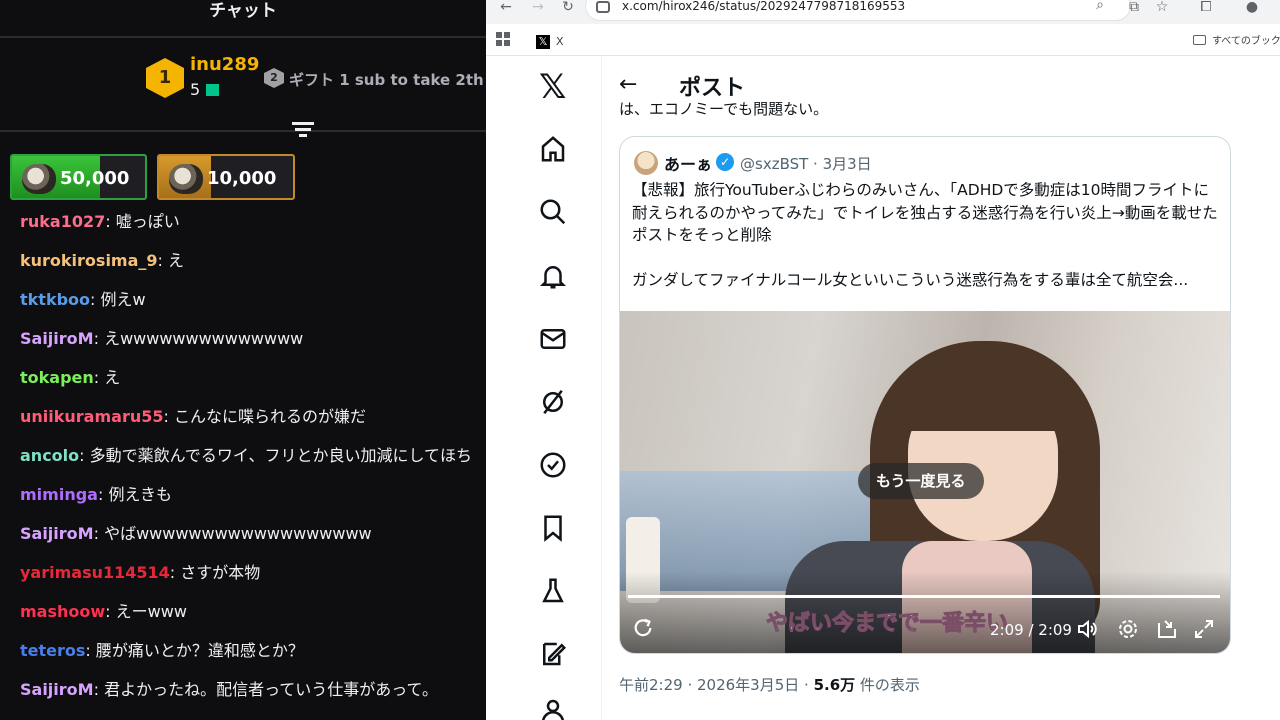  Describe the element at coordinates (199, 650) in the screenshot. I see `chat-text: 腰が痛いとか？違和感とか？` at that location.